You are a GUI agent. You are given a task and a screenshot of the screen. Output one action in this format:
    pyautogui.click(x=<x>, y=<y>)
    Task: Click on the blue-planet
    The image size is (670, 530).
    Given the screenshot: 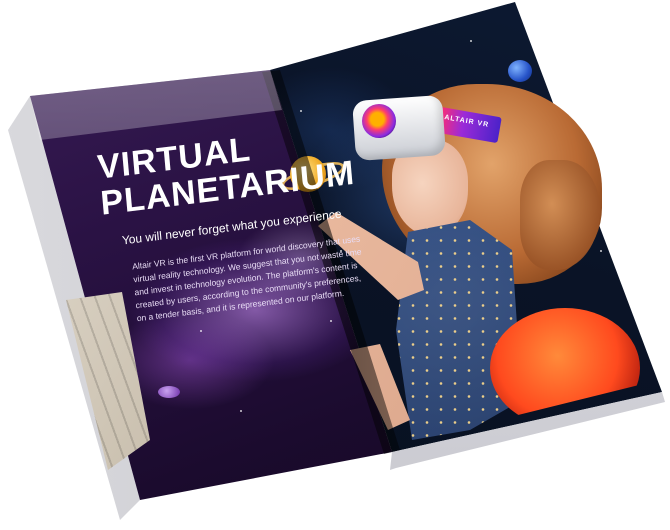 What is the action you would take?
    pyautogui.click(x=520, y=71)
    